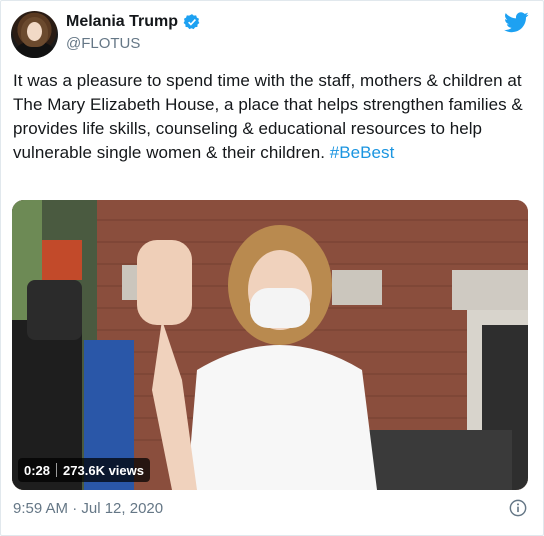 This screenshot has height=536, width=544. What do you see at coordinates (191, 22) in the screenshot?
I see `verified-badge-icon` at bounding box center [191, 22].